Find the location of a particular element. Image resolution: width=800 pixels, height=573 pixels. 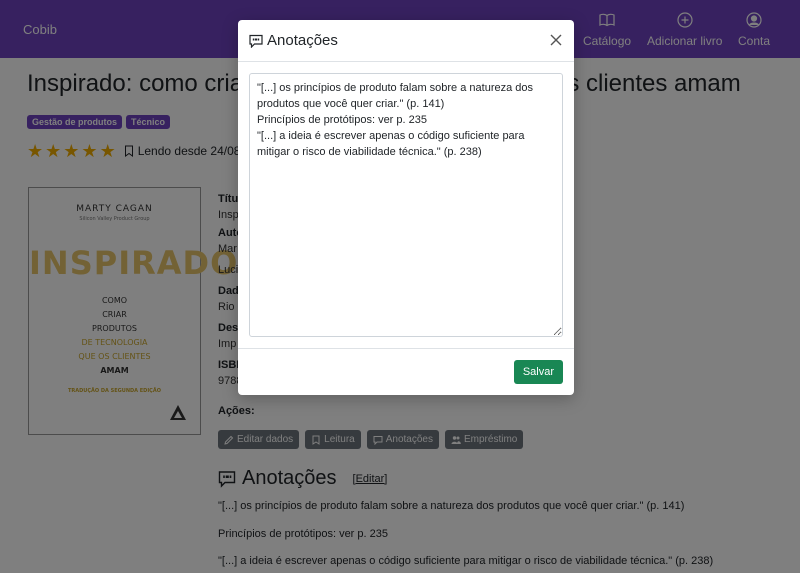

modal-footer: Salvar is located at coordinates (406, 371).